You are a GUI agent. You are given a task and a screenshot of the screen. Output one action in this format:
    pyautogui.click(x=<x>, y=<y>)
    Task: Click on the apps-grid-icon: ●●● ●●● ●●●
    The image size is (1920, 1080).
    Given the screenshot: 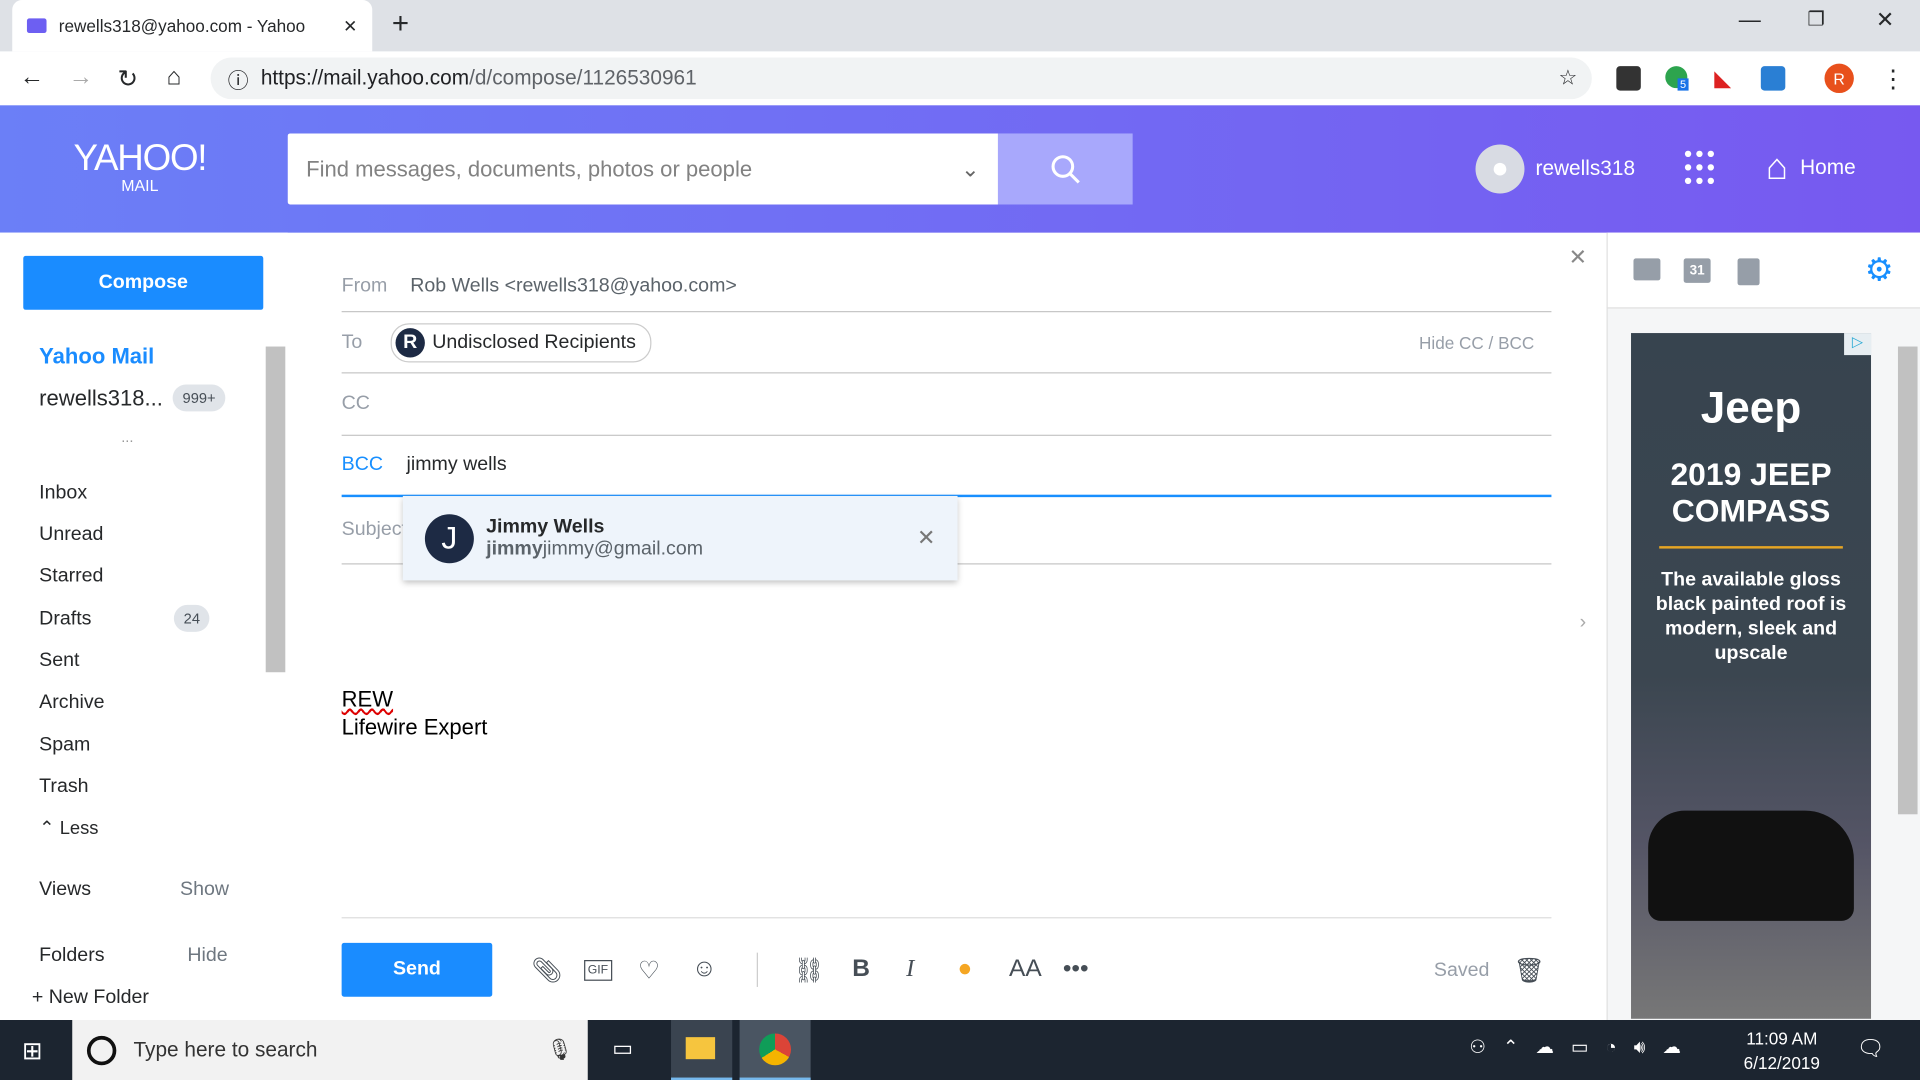 What is the action you would take?
    pyautogui.click(x=1701, y=167)
    